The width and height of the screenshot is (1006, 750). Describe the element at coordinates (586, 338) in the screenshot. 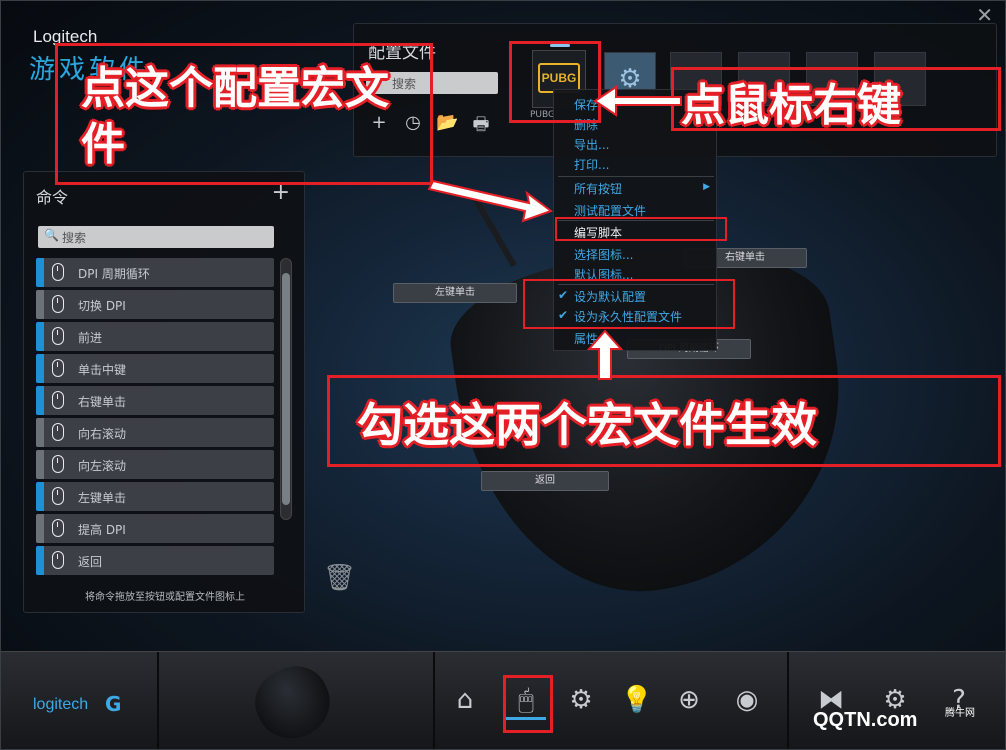

I see `menu-item: 属性` at that location.